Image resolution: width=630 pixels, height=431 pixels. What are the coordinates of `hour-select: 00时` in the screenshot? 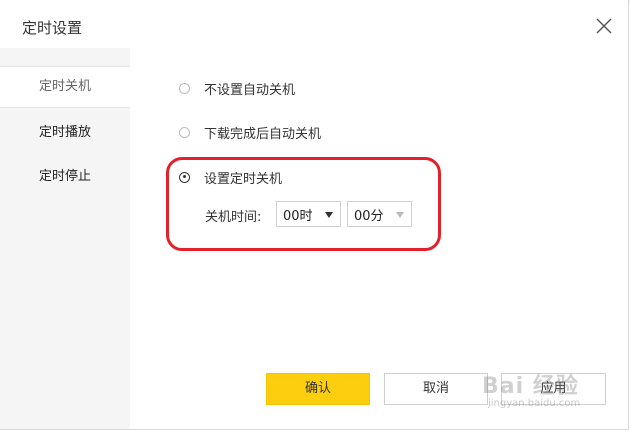 It's located at (308, 214).